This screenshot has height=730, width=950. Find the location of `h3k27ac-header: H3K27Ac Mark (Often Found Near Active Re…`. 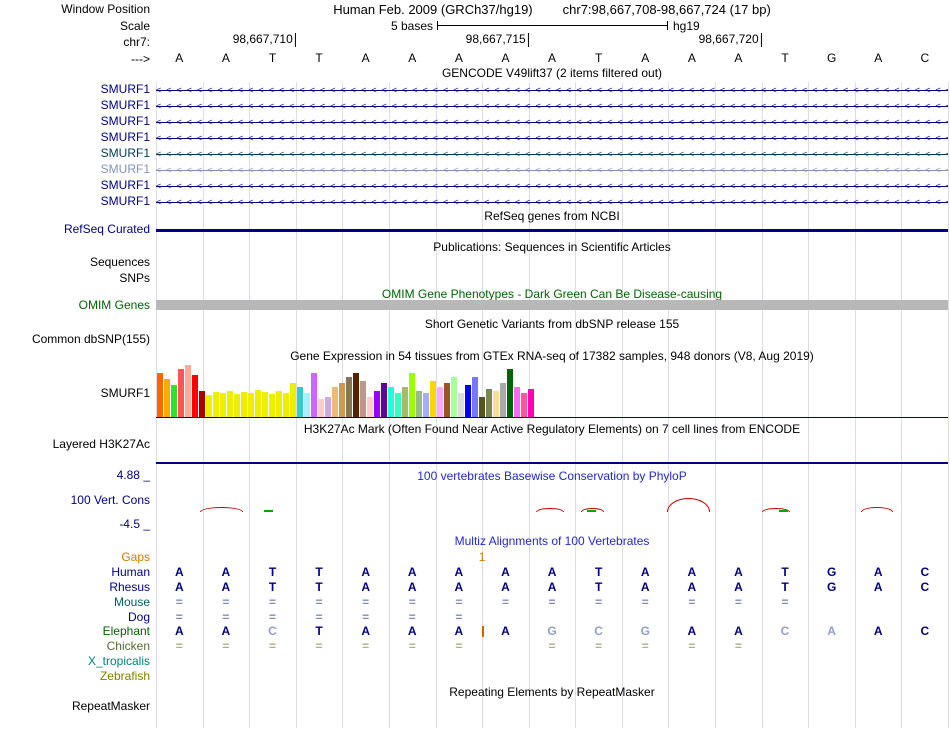

h3k27ac-header: H3K27Ac Mark (Often Found Near Active Re… is located at coordinates (552, 429).